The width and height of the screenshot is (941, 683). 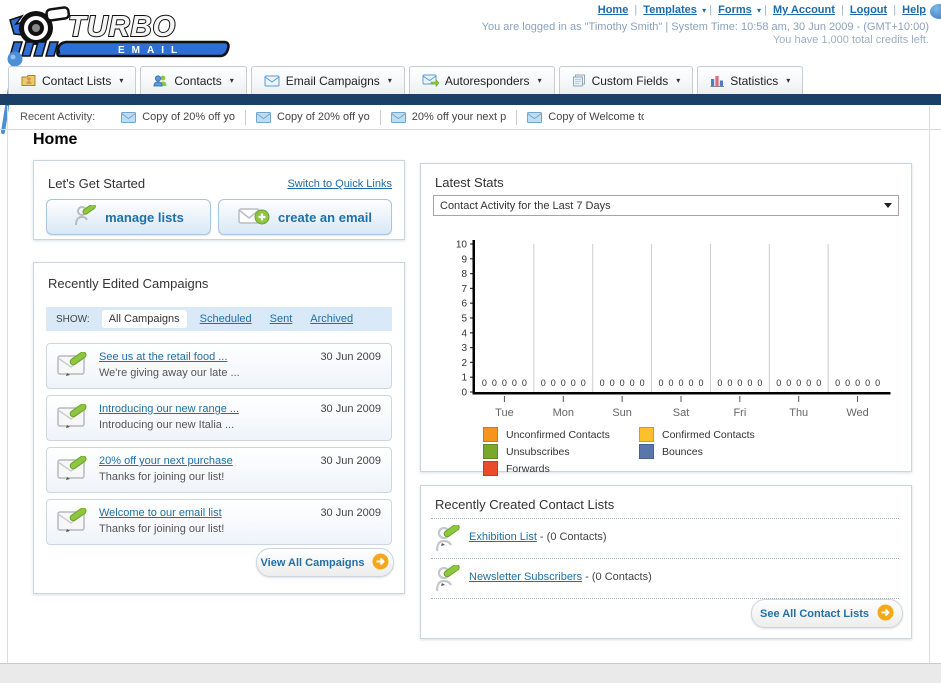 What do you see at coordinates (666, 205) in the screenshot?
I see `stats-report-select: Contact Activity for the Last 7 Days` at bounding box center [666, 205].